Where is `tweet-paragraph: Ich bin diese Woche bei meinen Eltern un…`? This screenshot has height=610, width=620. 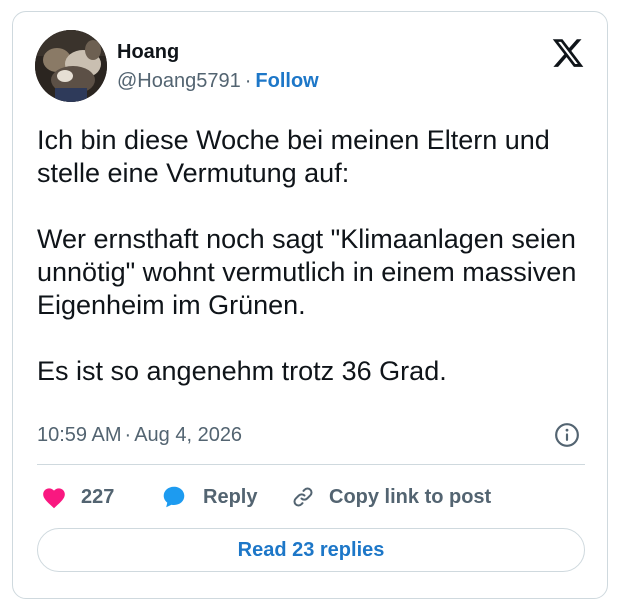
tweet-paragraph: Ich bin diese Woche bei meinen Eltern un… is located at coordinates (293, 156).